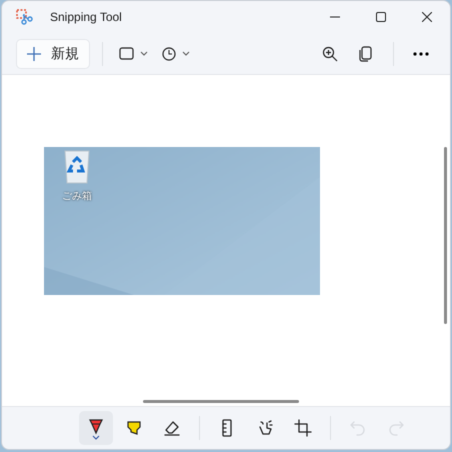  Describe the element at coordinates (134, 428) in the screenshot. I see `highlighter-icon` at that location.